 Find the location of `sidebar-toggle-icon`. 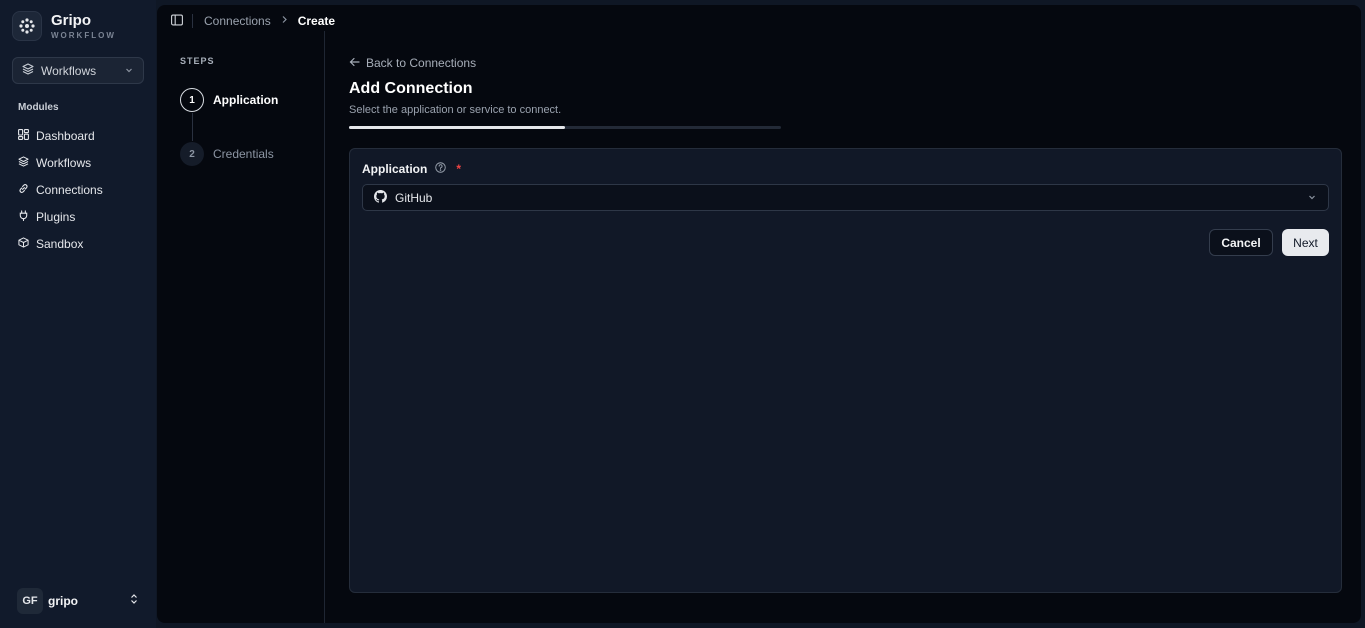

sidebar-toggle-icon is located at coordinates (177, 21).